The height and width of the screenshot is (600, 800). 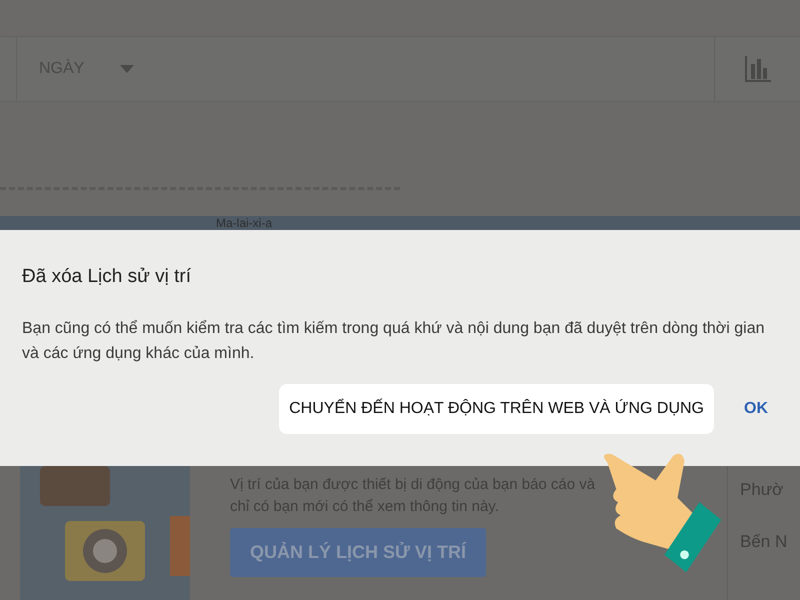 I want to click on dialog-title: Đã xóa Lịch sử vị trí, so click(x=107, y=277).